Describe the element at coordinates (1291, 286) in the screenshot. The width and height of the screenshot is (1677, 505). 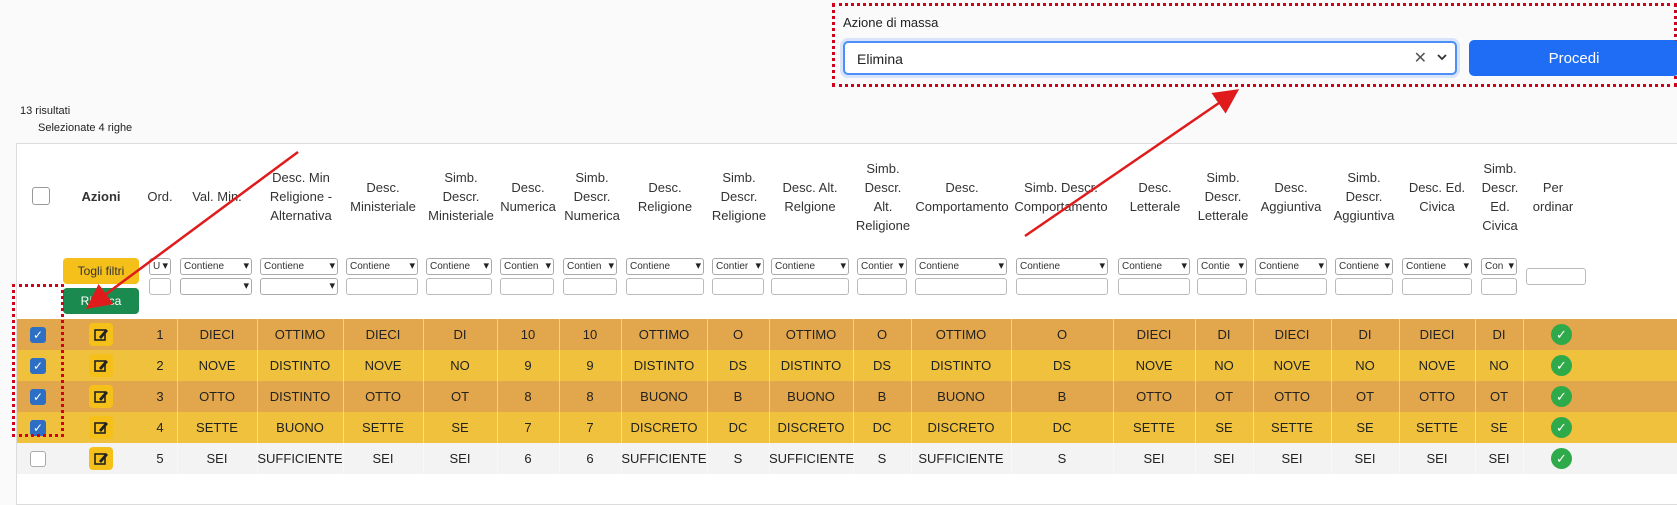
I see `filter-desc-agg-input` at that location.